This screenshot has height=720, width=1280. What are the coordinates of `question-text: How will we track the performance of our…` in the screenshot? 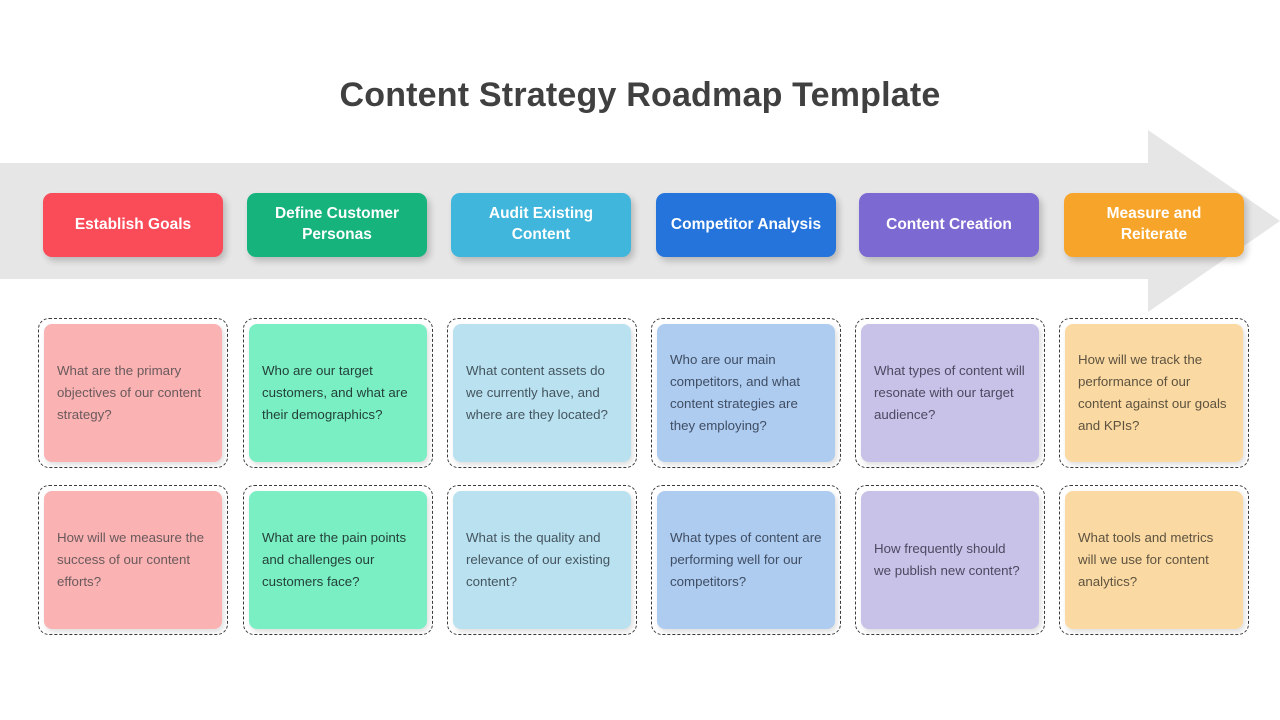 It's located at (1152, 392).